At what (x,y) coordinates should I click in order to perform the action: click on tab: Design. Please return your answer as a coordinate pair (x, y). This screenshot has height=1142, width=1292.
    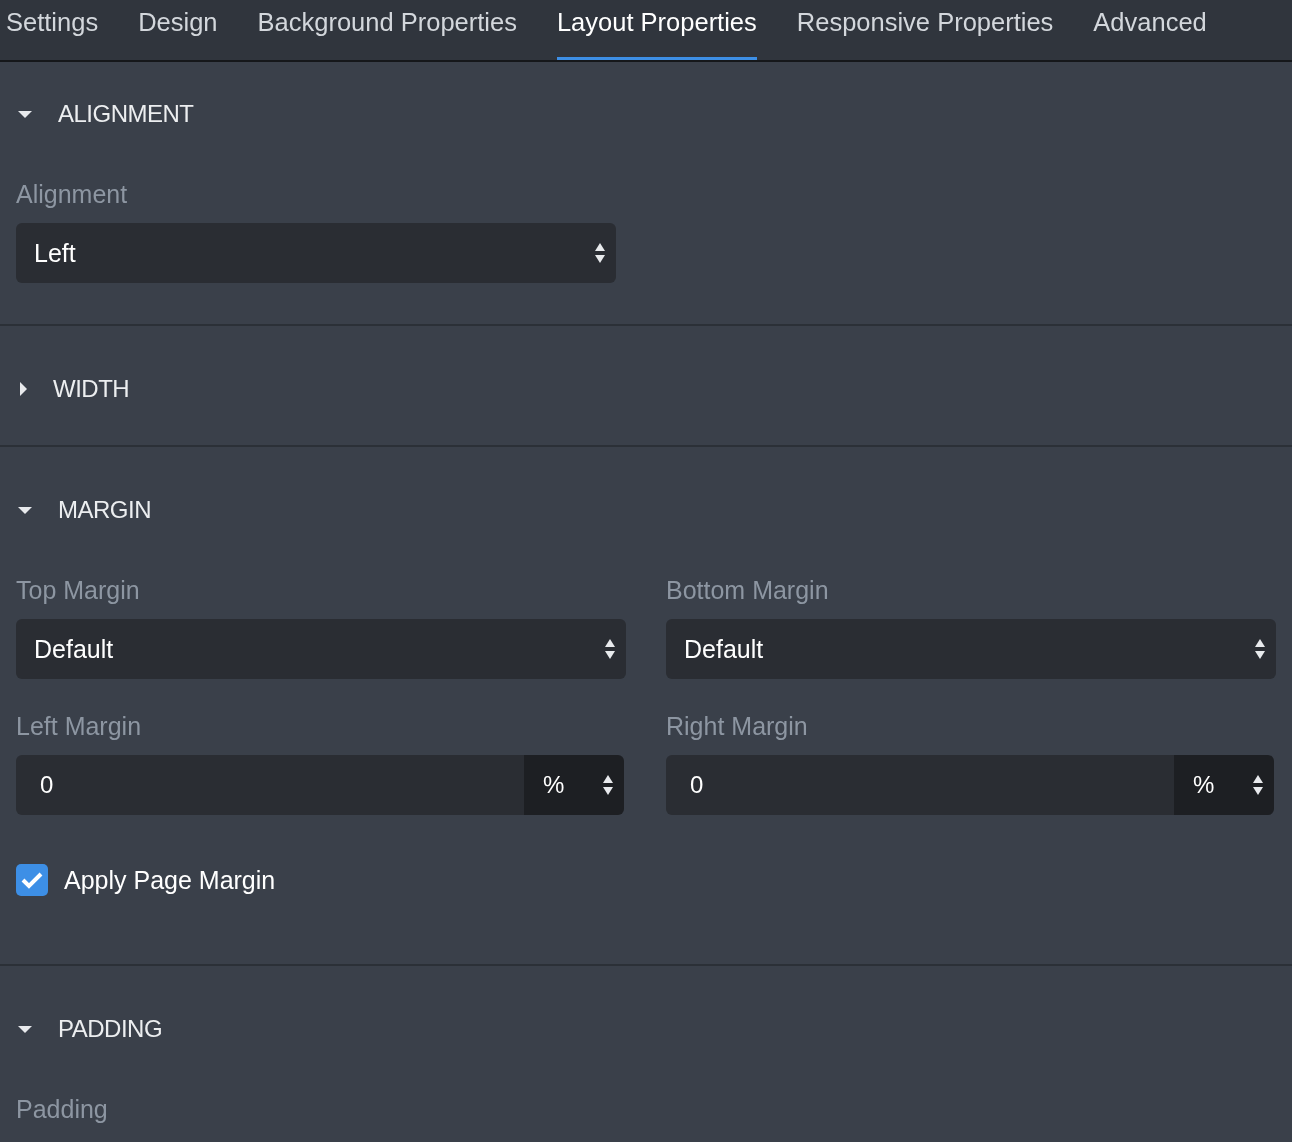
    Looking at the image, I should click on (178, 30).